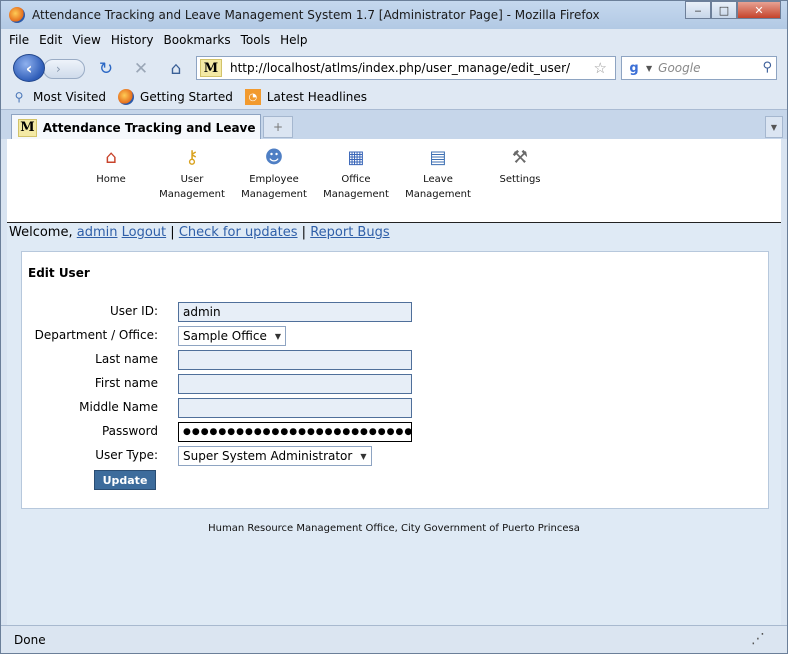 The width and height of the screenshot is (788, 654). I want to click on reload-icon: ↻, so click(106, 69).